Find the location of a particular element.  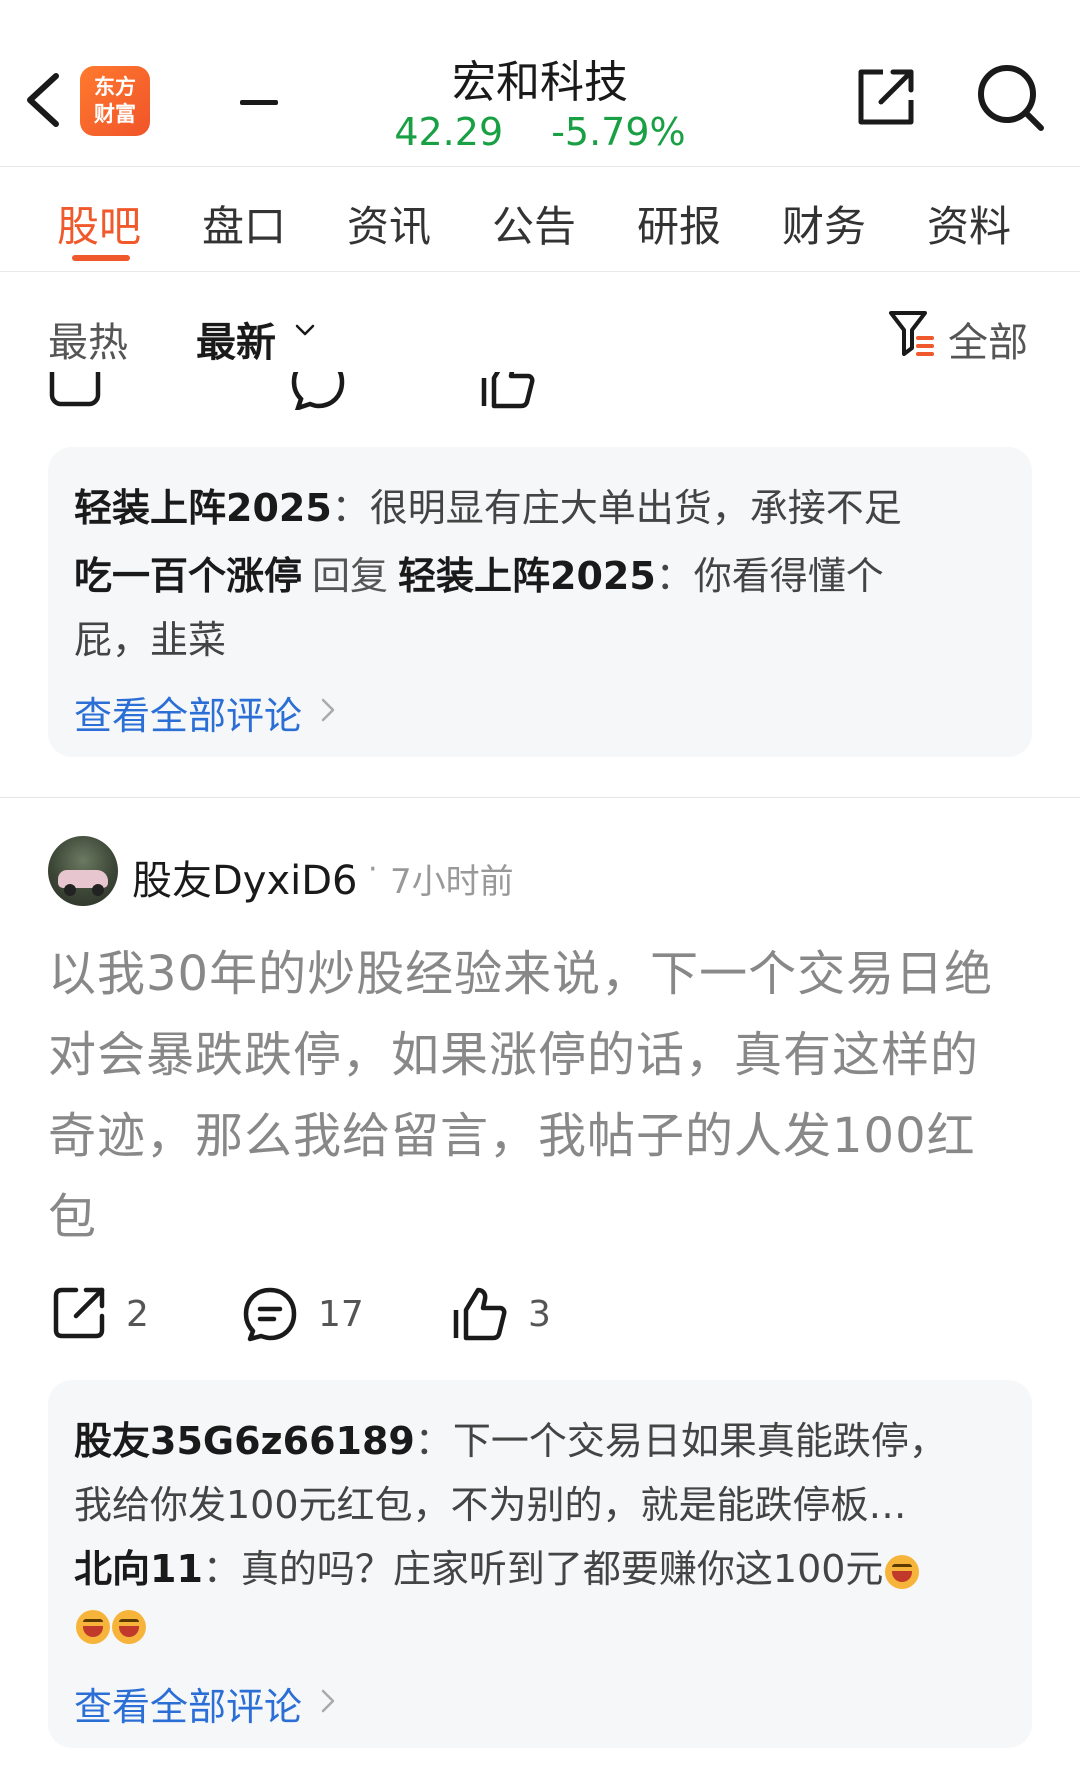

tab-profile: 资料 is located at coordinates (969, 223).